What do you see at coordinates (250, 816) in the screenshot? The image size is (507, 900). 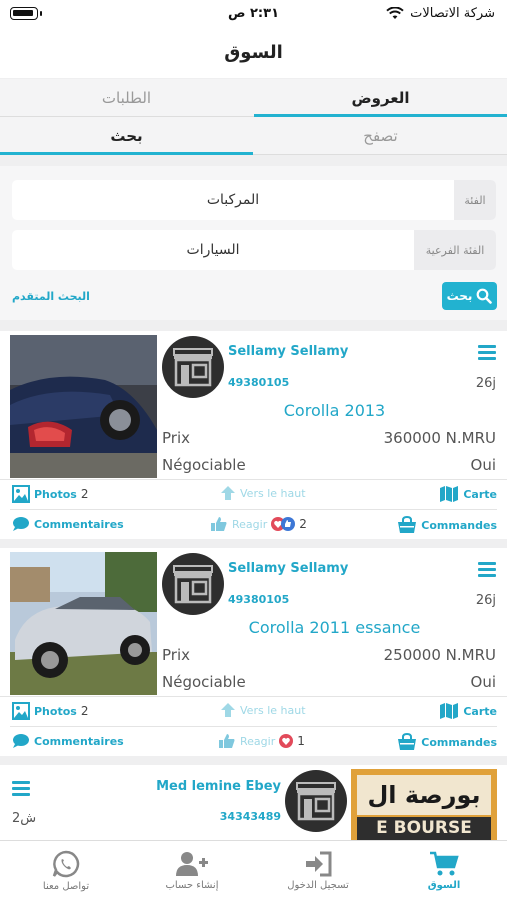 I see `seller-phone: 34343489` at bounding box center [250, 816].